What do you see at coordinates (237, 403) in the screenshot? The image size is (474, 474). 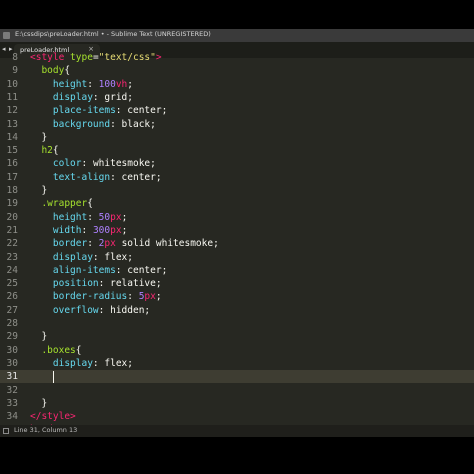 I see `code-line: 33}` at bounding box center [237, 403].